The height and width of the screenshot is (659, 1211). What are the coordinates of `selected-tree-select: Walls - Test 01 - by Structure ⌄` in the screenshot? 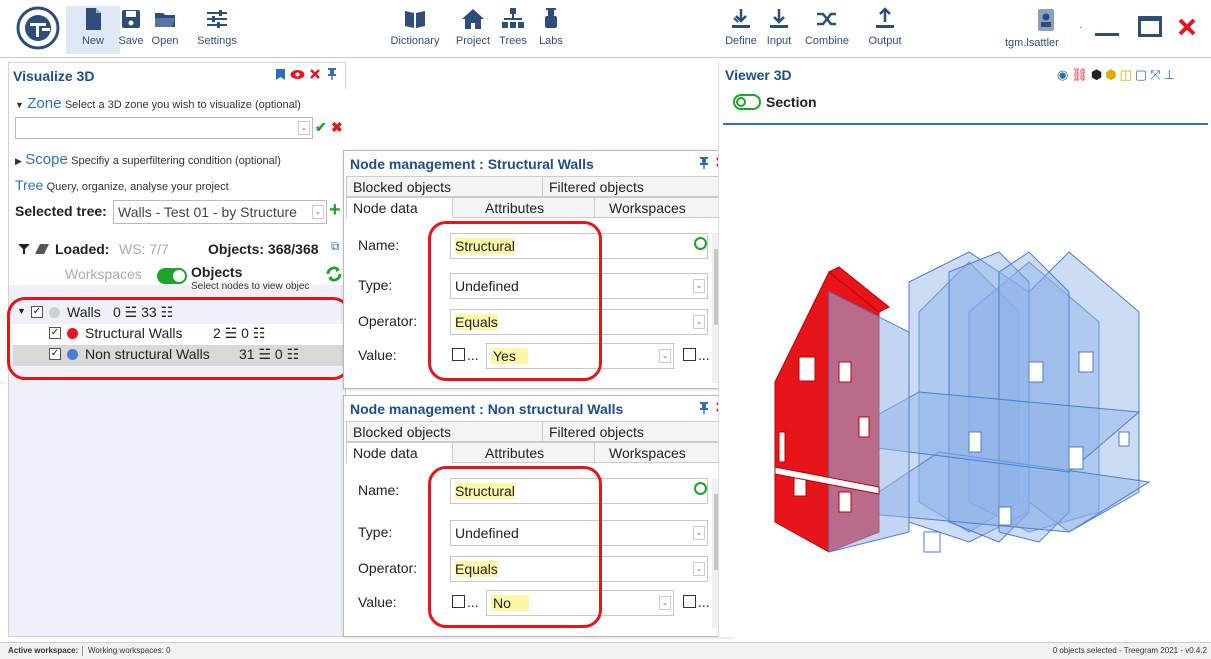 It's located at (220, 212).